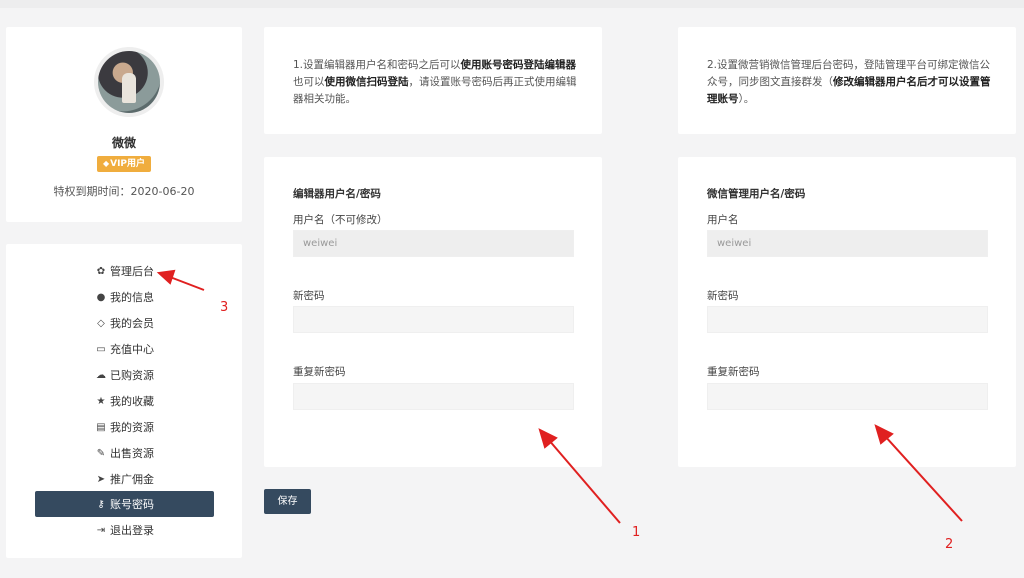  I want to click on arrow-3-line, so click(187, 283).